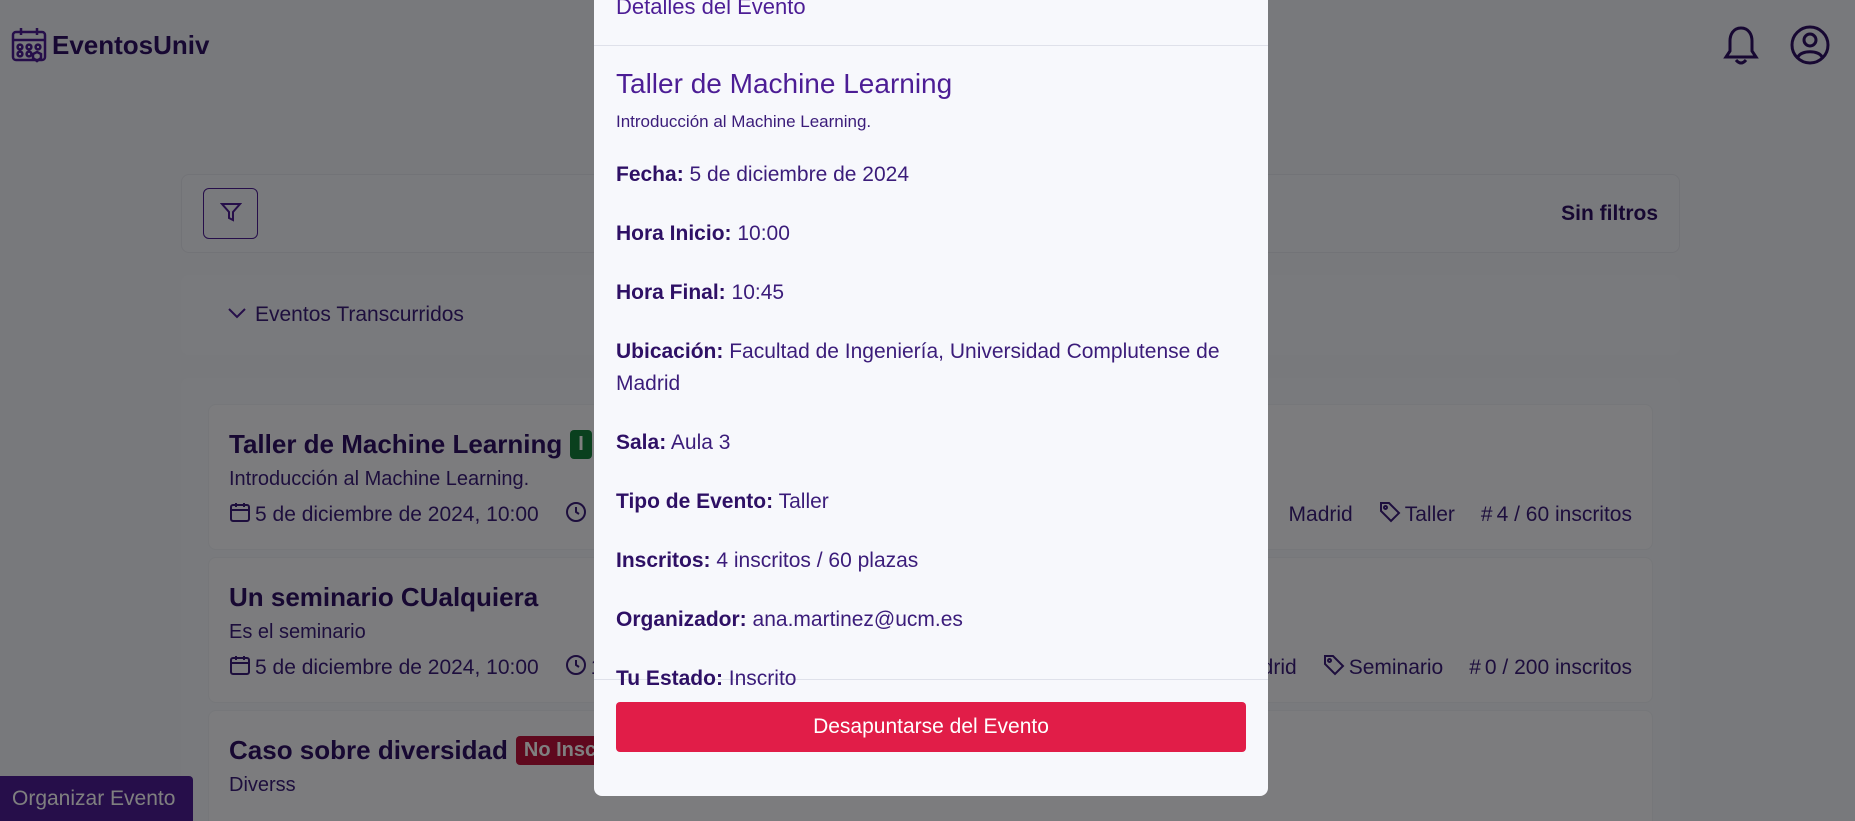  I want to click on detail-enrolled: Inscritos: 4 inscritos / 60 plazas, so click(767, 560).